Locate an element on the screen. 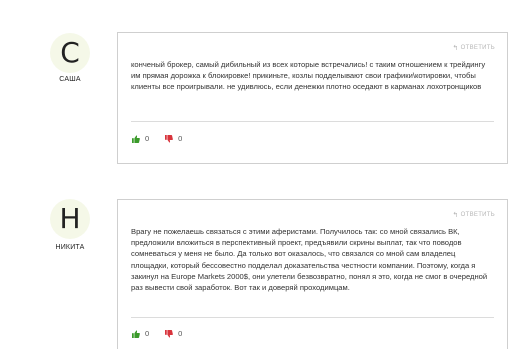 This screenshot has height=349, width=512. avatar: С is located at coordinates (70, 53).